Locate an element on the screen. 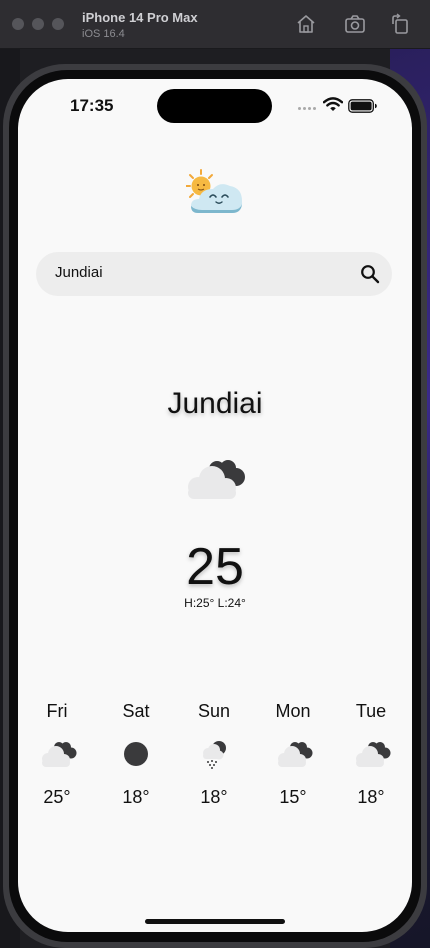 The width and height of the screenshot is (430, 948). sun-behind-cloud-logo-icon is located at coordinates (215, 195).